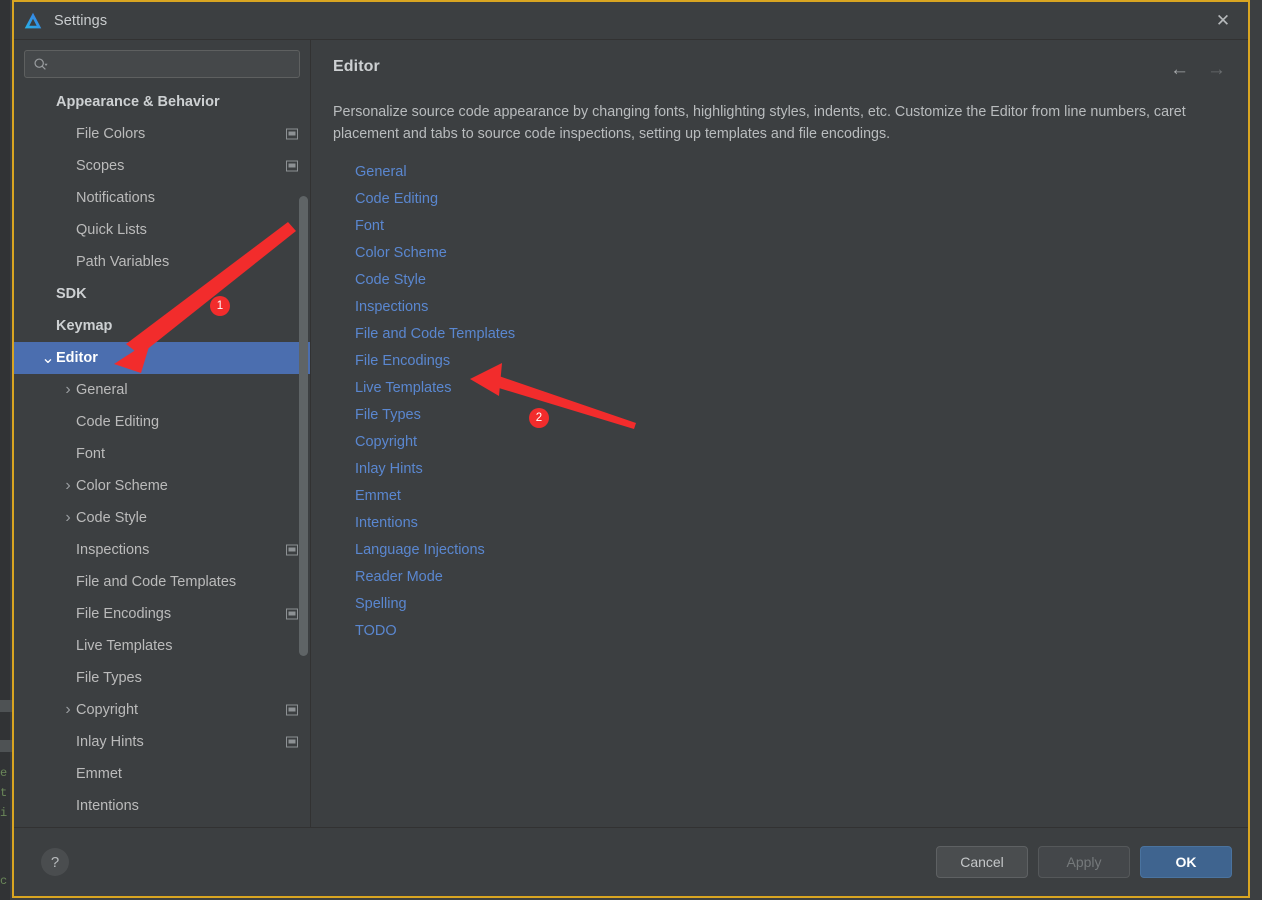 This screenshot has width=1262, height=900. I want to click on content-link-inlay-hints: Inlay Hints, so click(389, 469).